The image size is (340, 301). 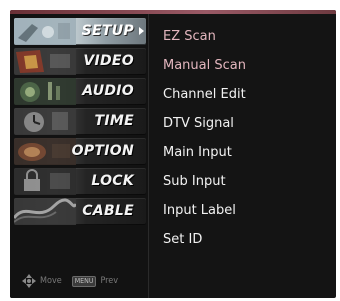 What do you see at coordinates (29, 281) in the screenshot?
I see `move-arrows-icon` at bounding box center [29, 281].